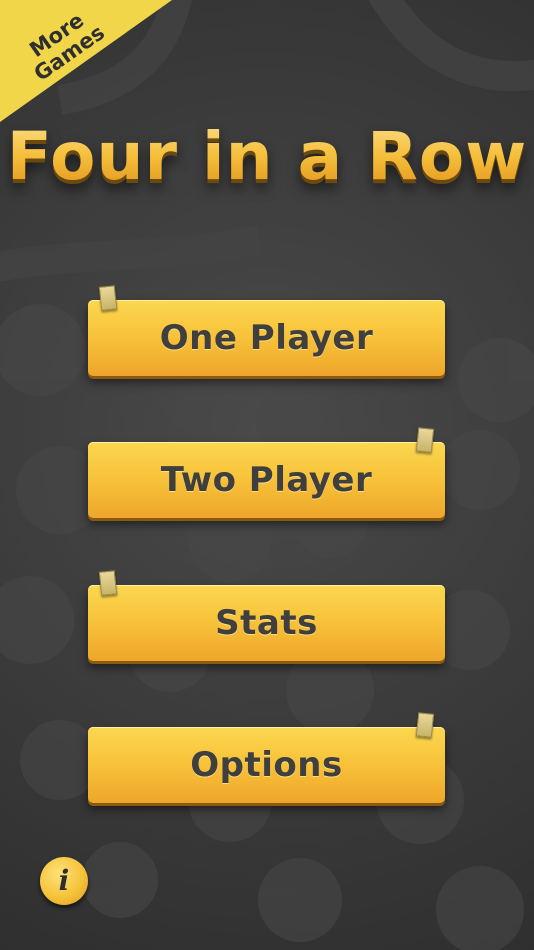 The height and width of the screenshot is (950, 534). Describe the element at coordinates (266, 338) in the screenshot. I see `one-player-label: One Player` at that location.